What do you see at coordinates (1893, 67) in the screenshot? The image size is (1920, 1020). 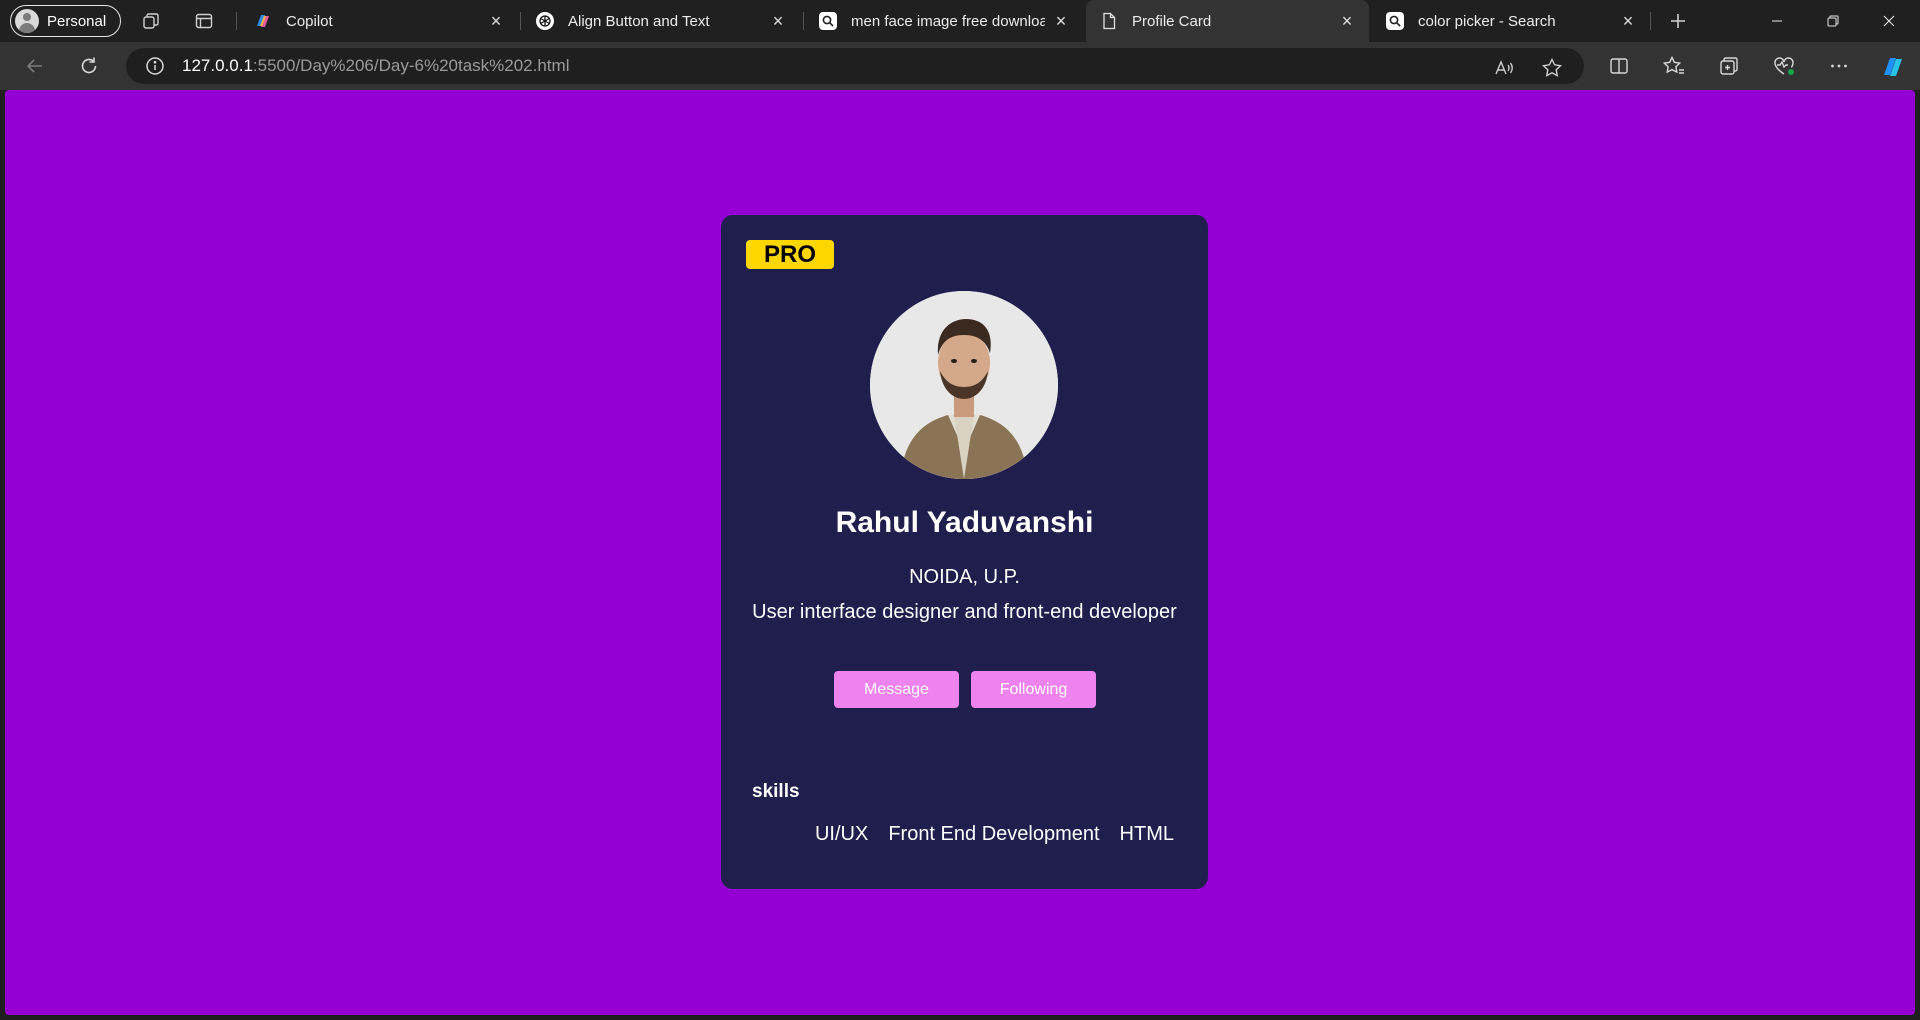 I see `copilot-sidebar-icon` at bounding box center [1893, 67].